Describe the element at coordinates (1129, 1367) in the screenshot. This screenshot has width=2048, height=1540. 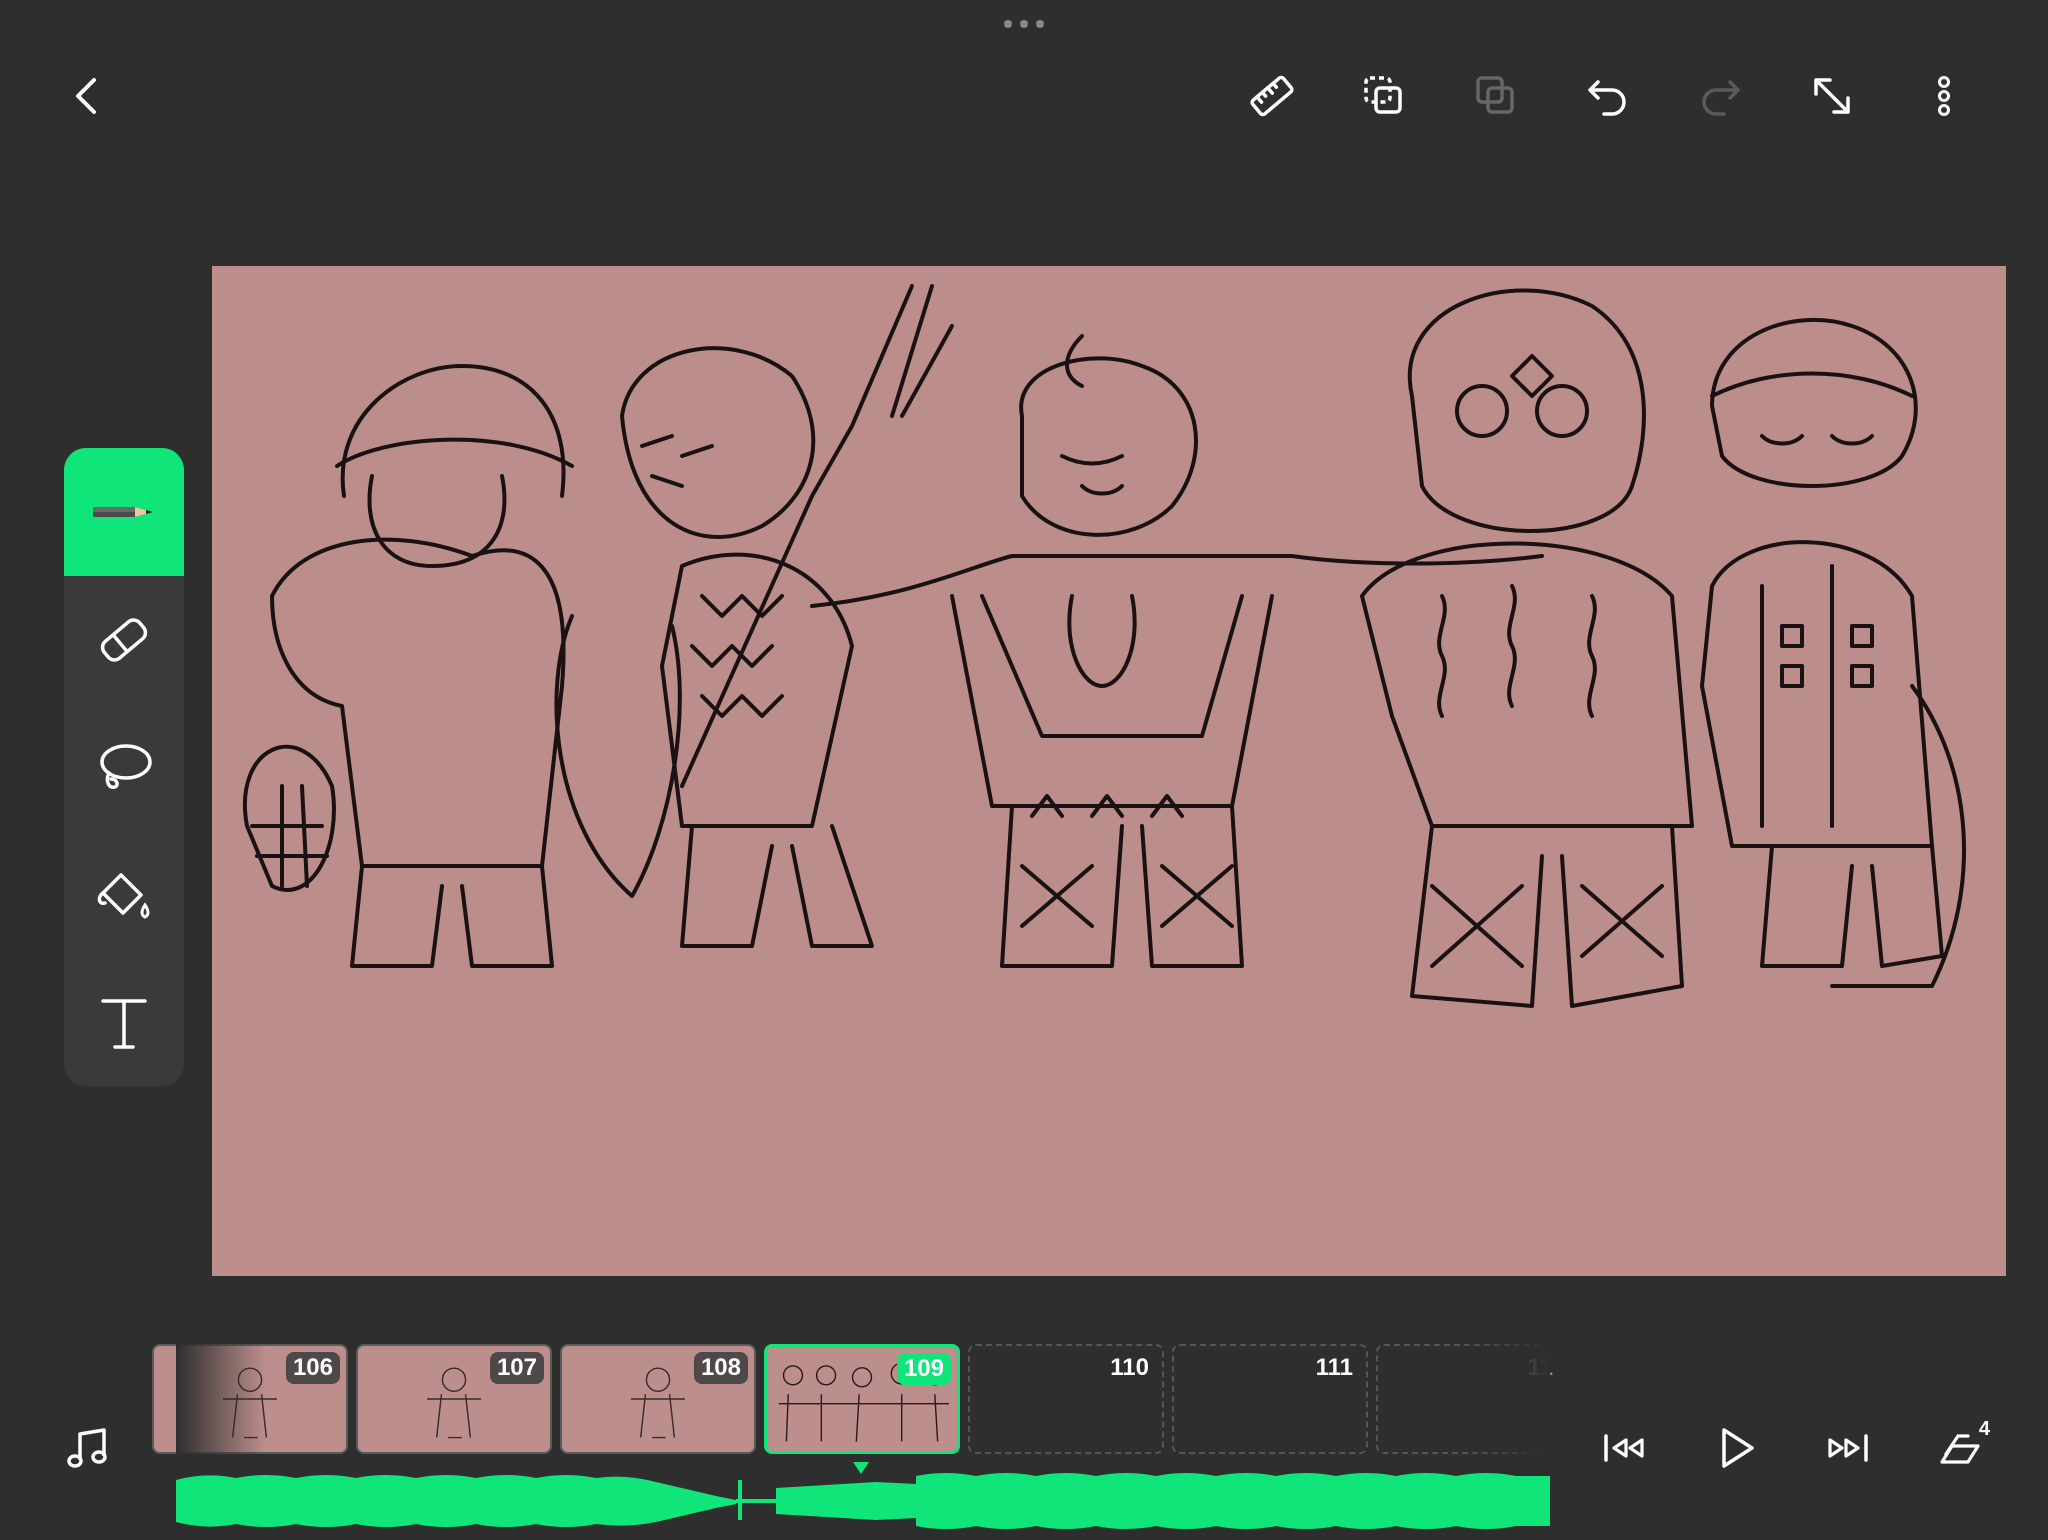
I see `frame-number: 110` at that location.